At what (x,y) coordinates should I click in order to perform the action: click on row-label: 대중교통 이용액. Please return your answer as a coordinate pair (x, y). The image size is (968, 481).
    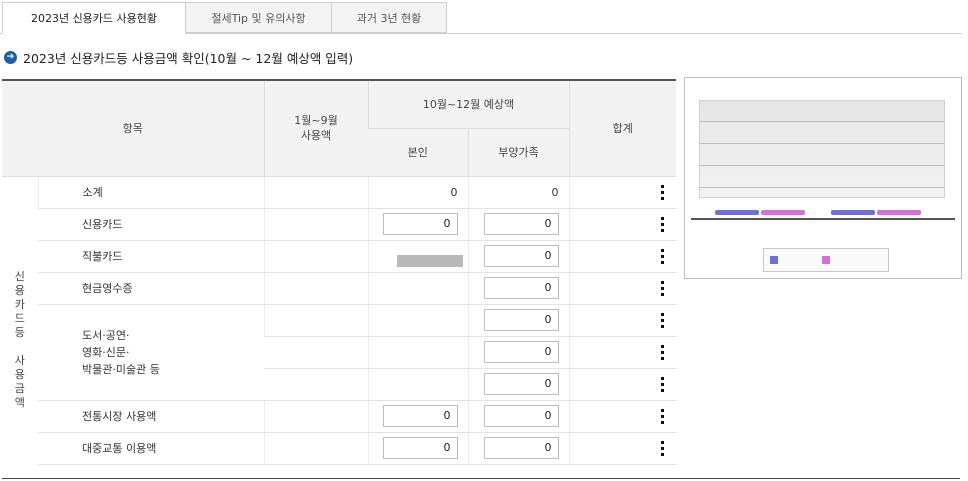
    Looking at the image, I should click on (151, 448).